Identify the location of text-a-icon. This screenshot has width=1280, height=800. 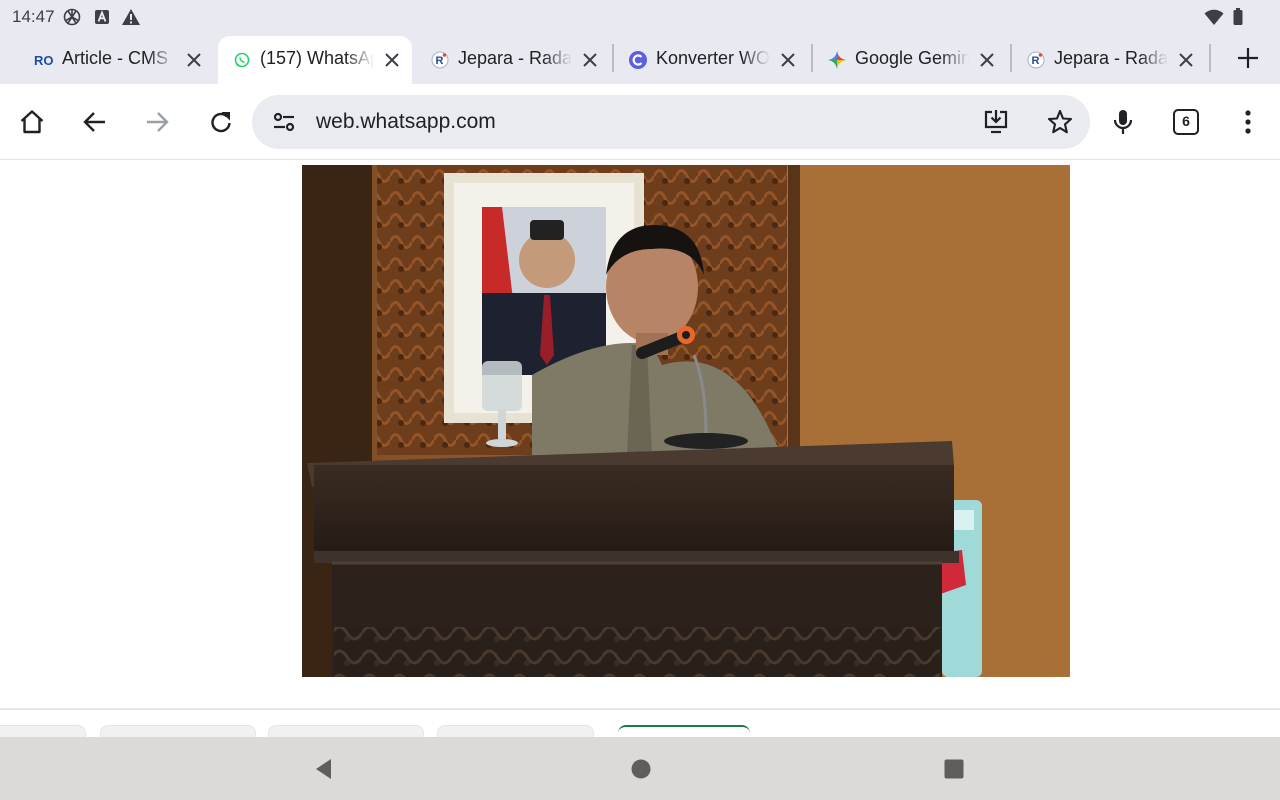
(102, 17).